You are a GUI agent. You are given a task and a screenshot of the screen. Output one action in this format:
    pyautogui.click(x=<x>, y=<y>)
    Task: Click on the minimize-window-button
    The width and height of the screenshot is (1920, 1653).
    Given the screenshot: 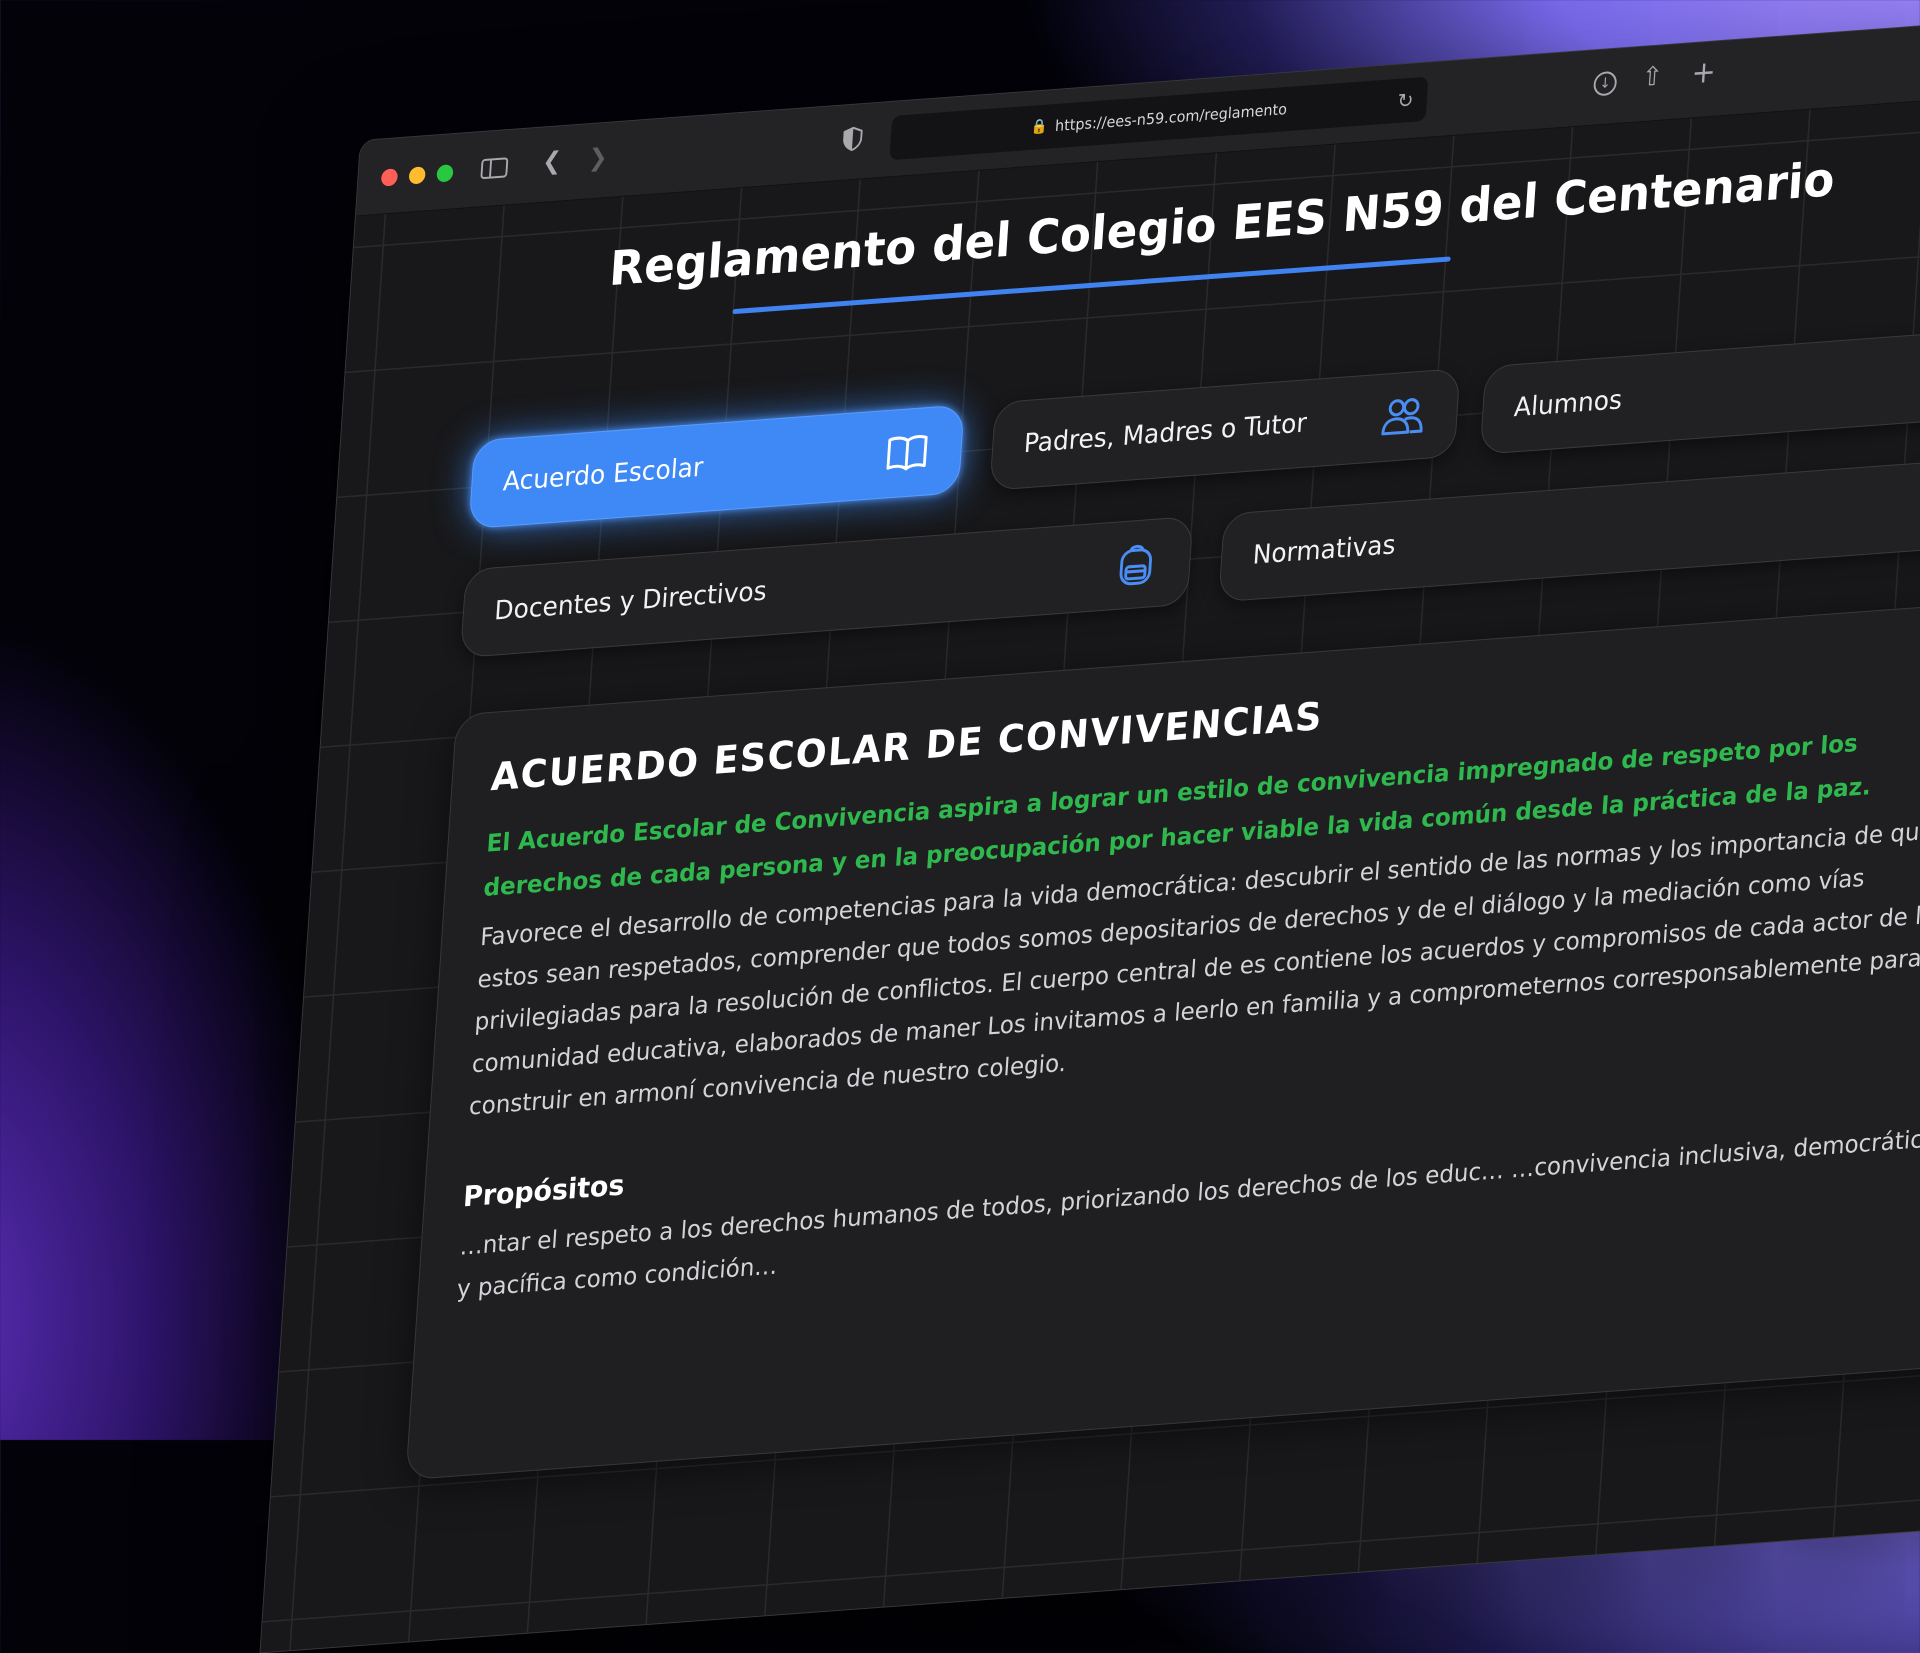 What is the action you would take?
    pyautogui.click(x=417, y=175)
    